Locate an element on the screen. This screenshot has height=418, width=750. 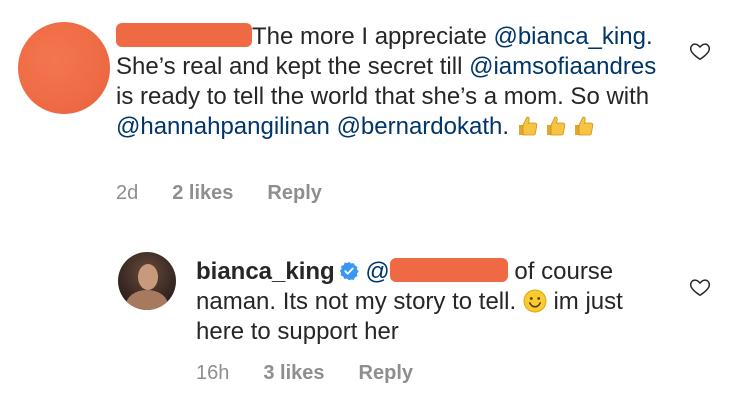
redacted-username is located at coordinates (184, 35).